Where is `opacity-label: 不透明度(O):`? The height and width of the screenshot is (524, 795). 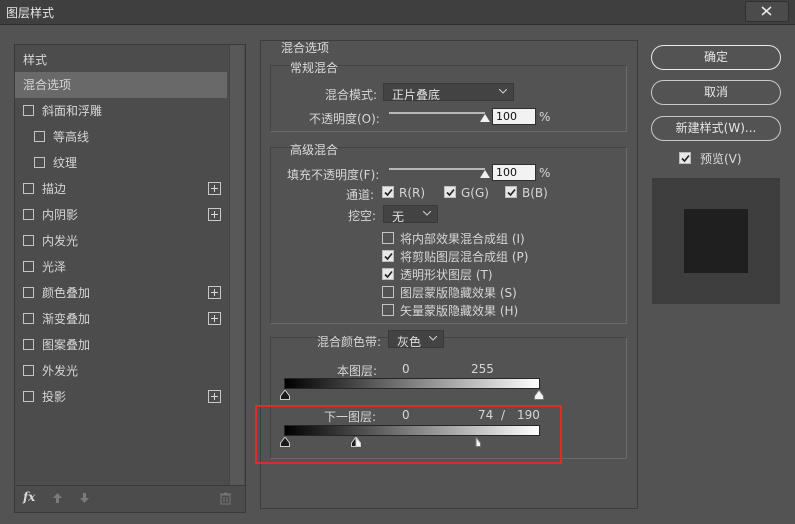
opacity-label: 不透明度(O): is located at coordinates (344, 119).